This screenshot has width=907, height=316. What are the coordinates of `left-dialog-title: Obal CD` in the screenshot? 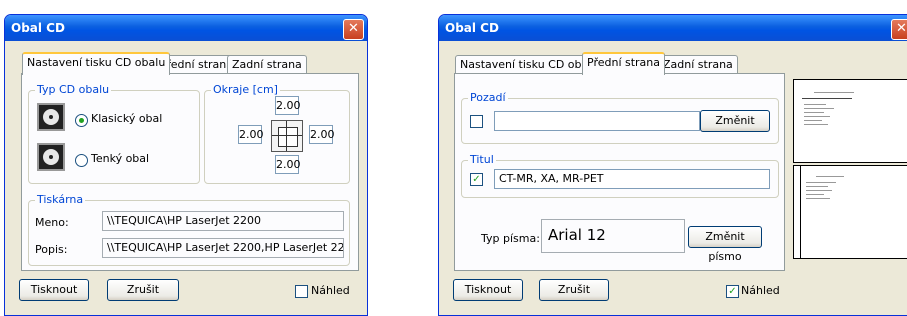 It's located at (186, 28).